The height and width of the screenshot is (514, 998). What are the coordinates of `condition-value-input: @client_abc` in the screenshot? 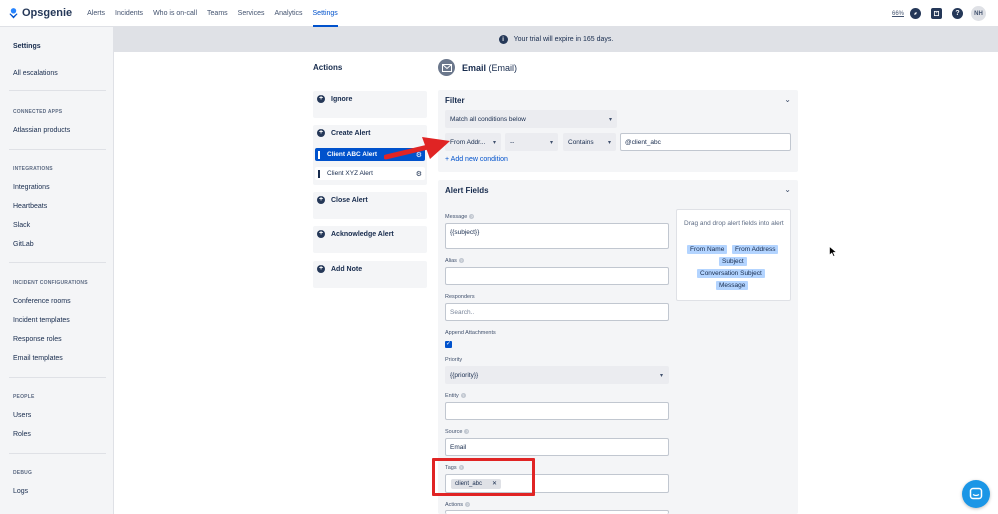 It's located at (705, 142).